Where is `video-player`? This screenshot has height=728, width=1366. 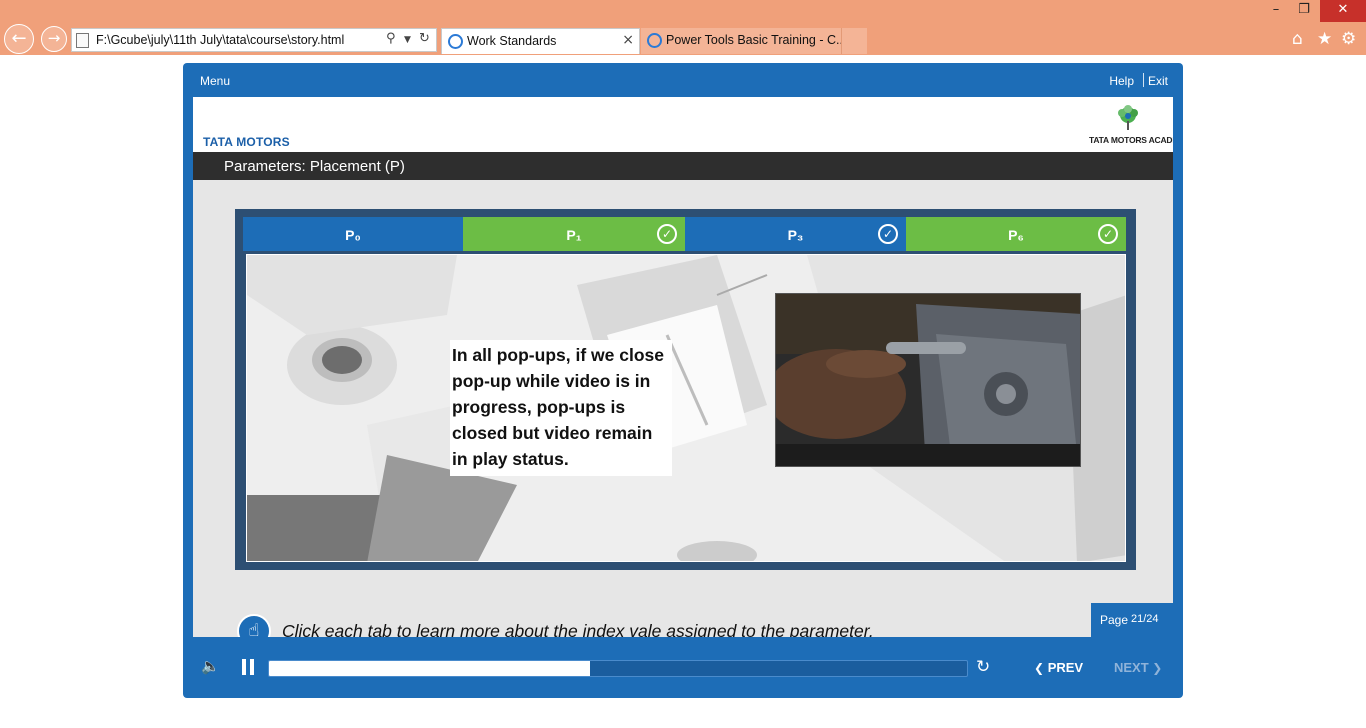 video-player is located at coordinates (928, 380).